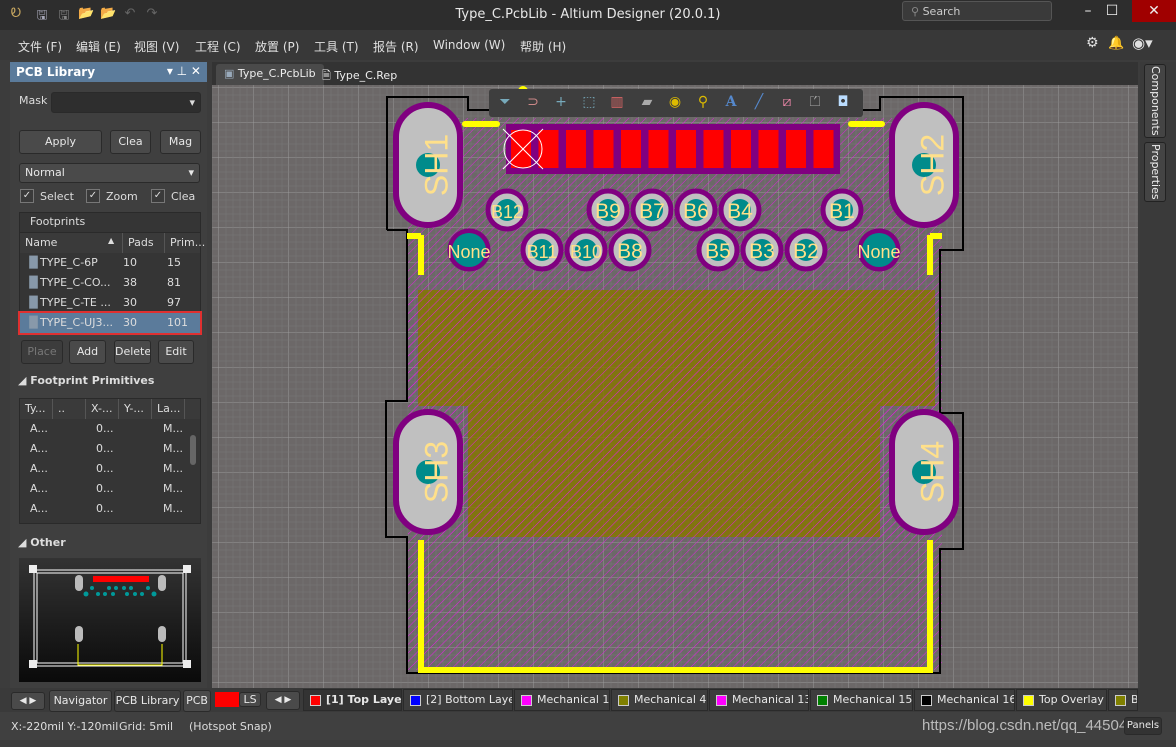 This screenshot has height=747, width=1176. Describe the element at coordinates (1112, 11) in the screenshot. I see `maximize-button: ☐` at that location.